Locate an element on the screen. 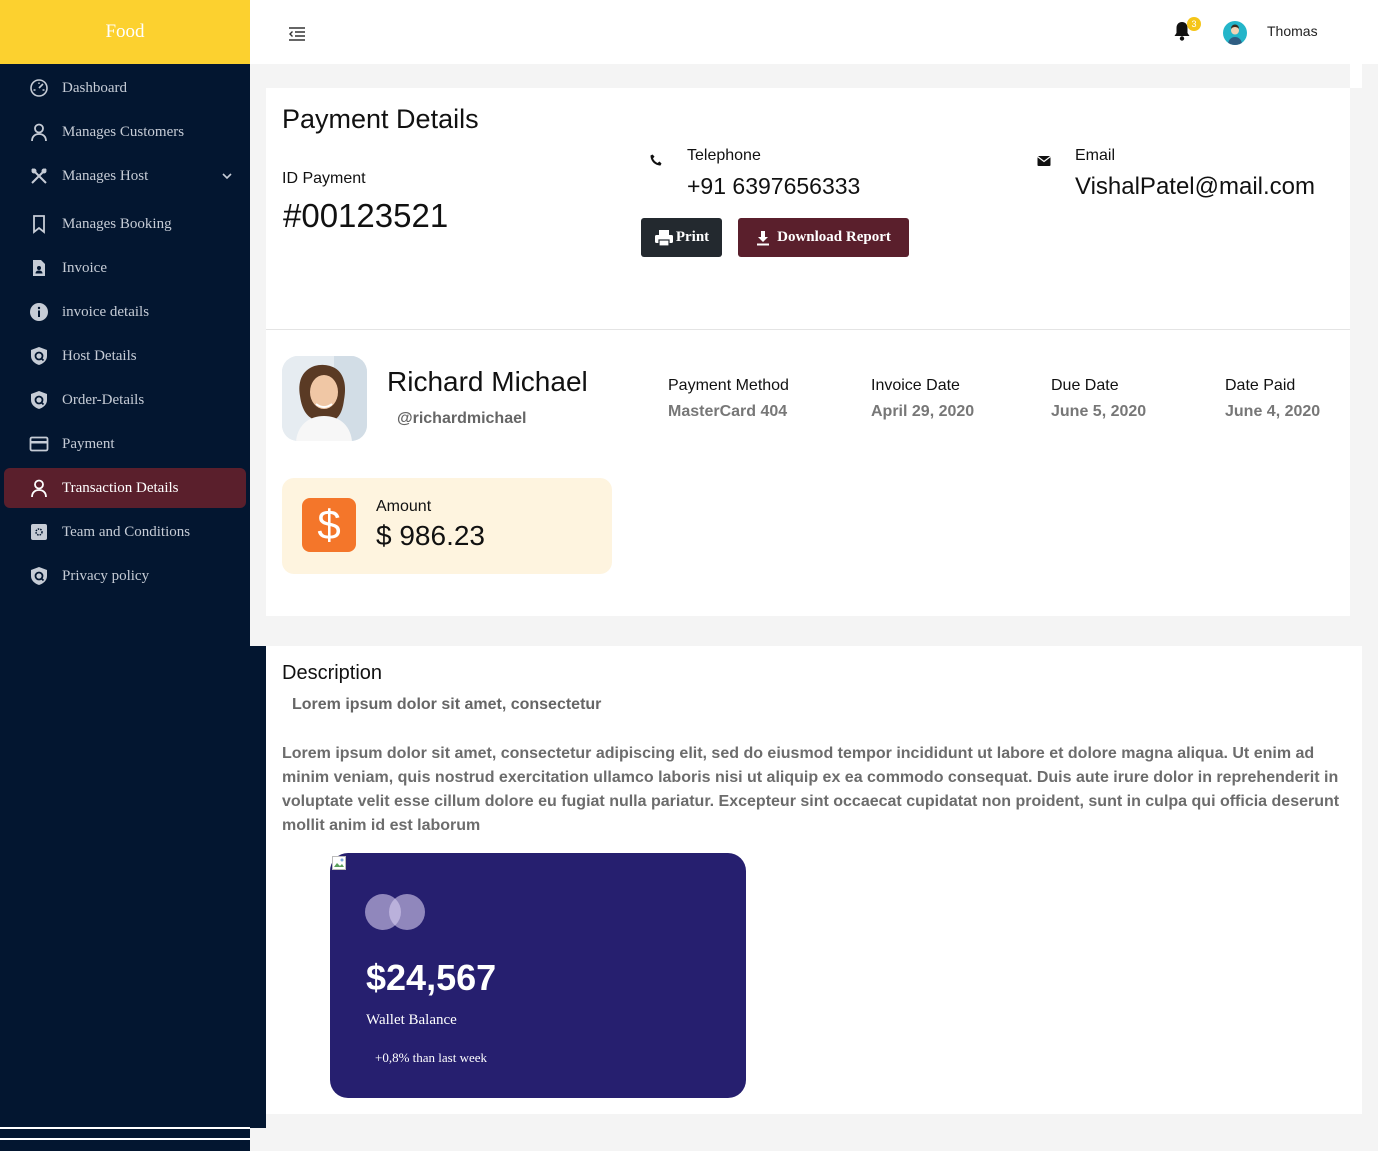 Image resolution: width=1378 pixels, height=1151 pixels. sidebar-item-manages-booking: Manages Booking is located at coordinates (125, 224).